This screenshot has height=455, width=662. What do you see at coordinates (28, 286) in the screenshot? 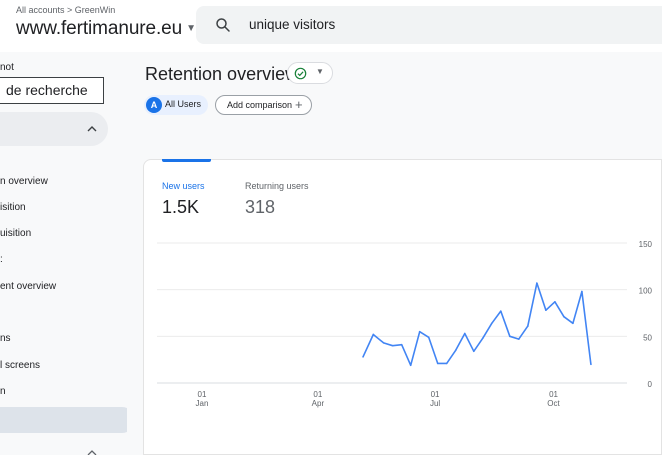
I see `sidebar-item: ent overview` at bounding box center [28, 286].